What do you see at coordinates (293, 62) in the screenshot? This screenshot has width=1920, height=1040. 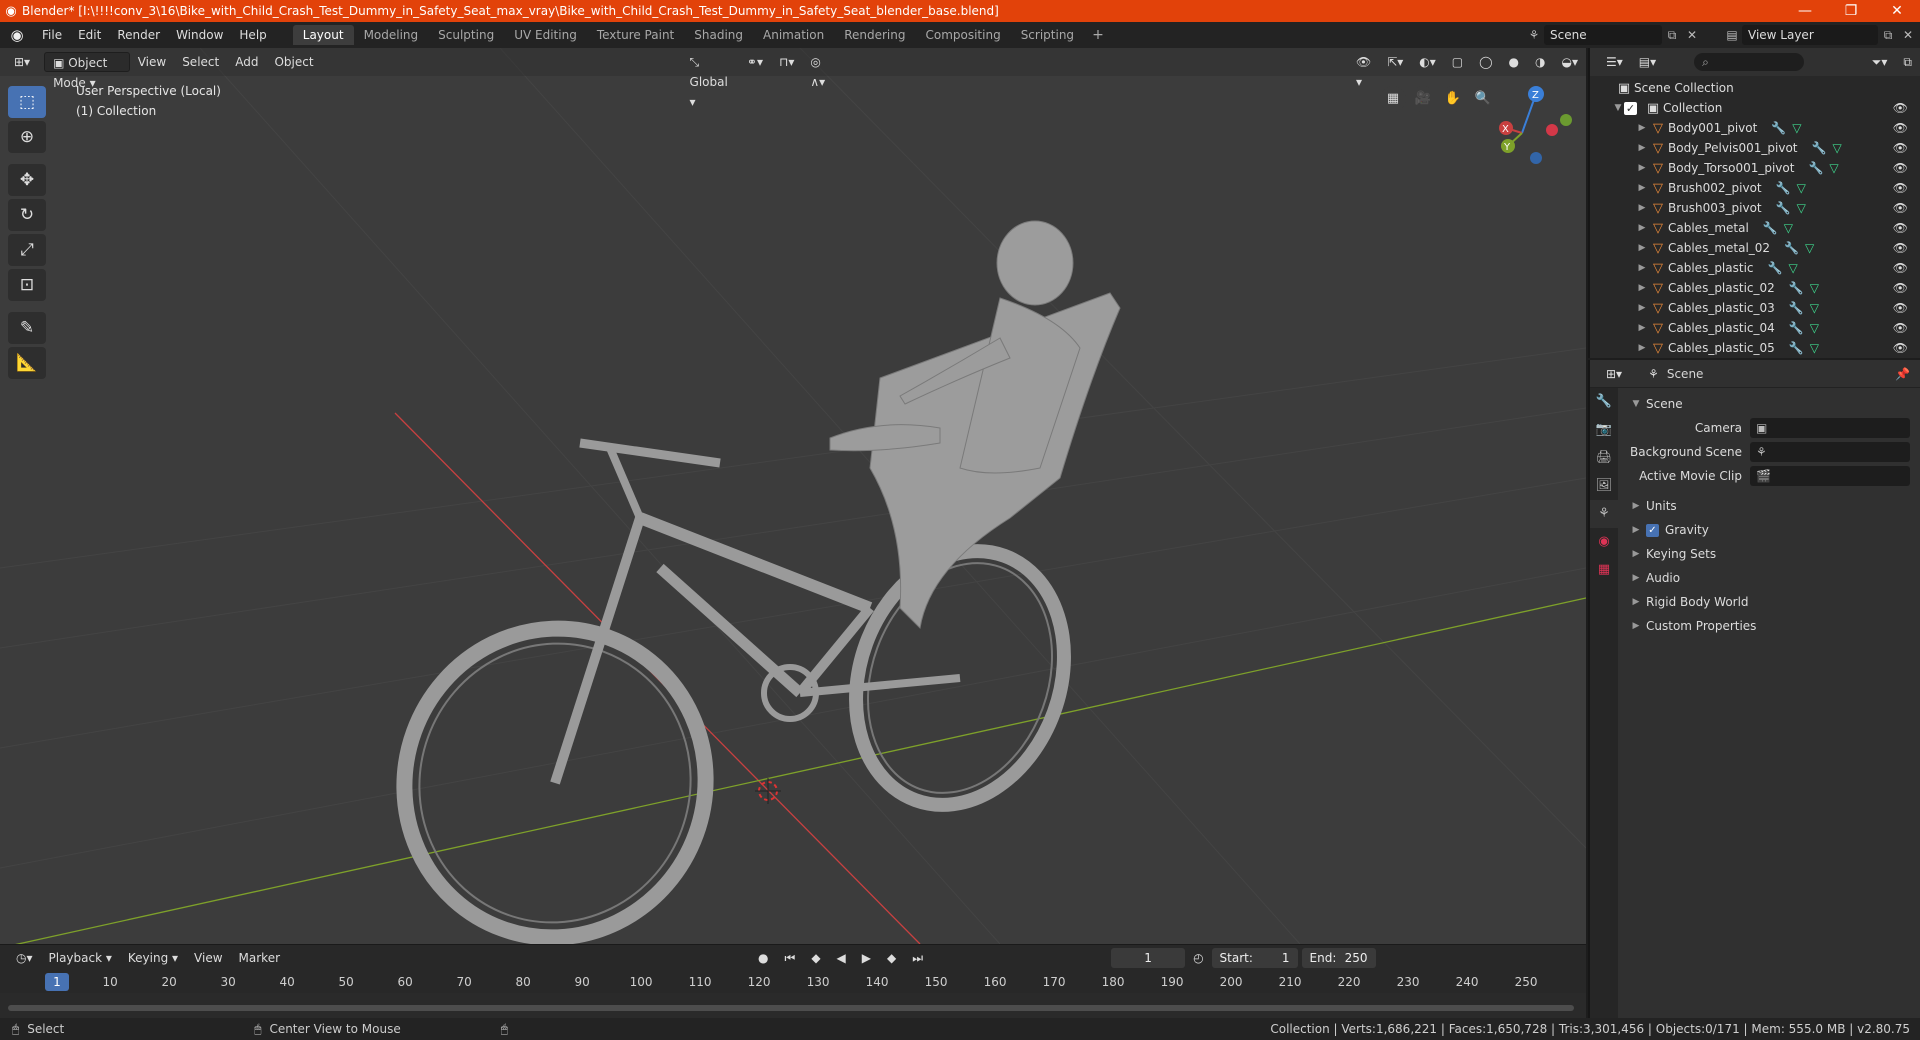 I see `menu-object: Object` at bounding box center [293, 62].